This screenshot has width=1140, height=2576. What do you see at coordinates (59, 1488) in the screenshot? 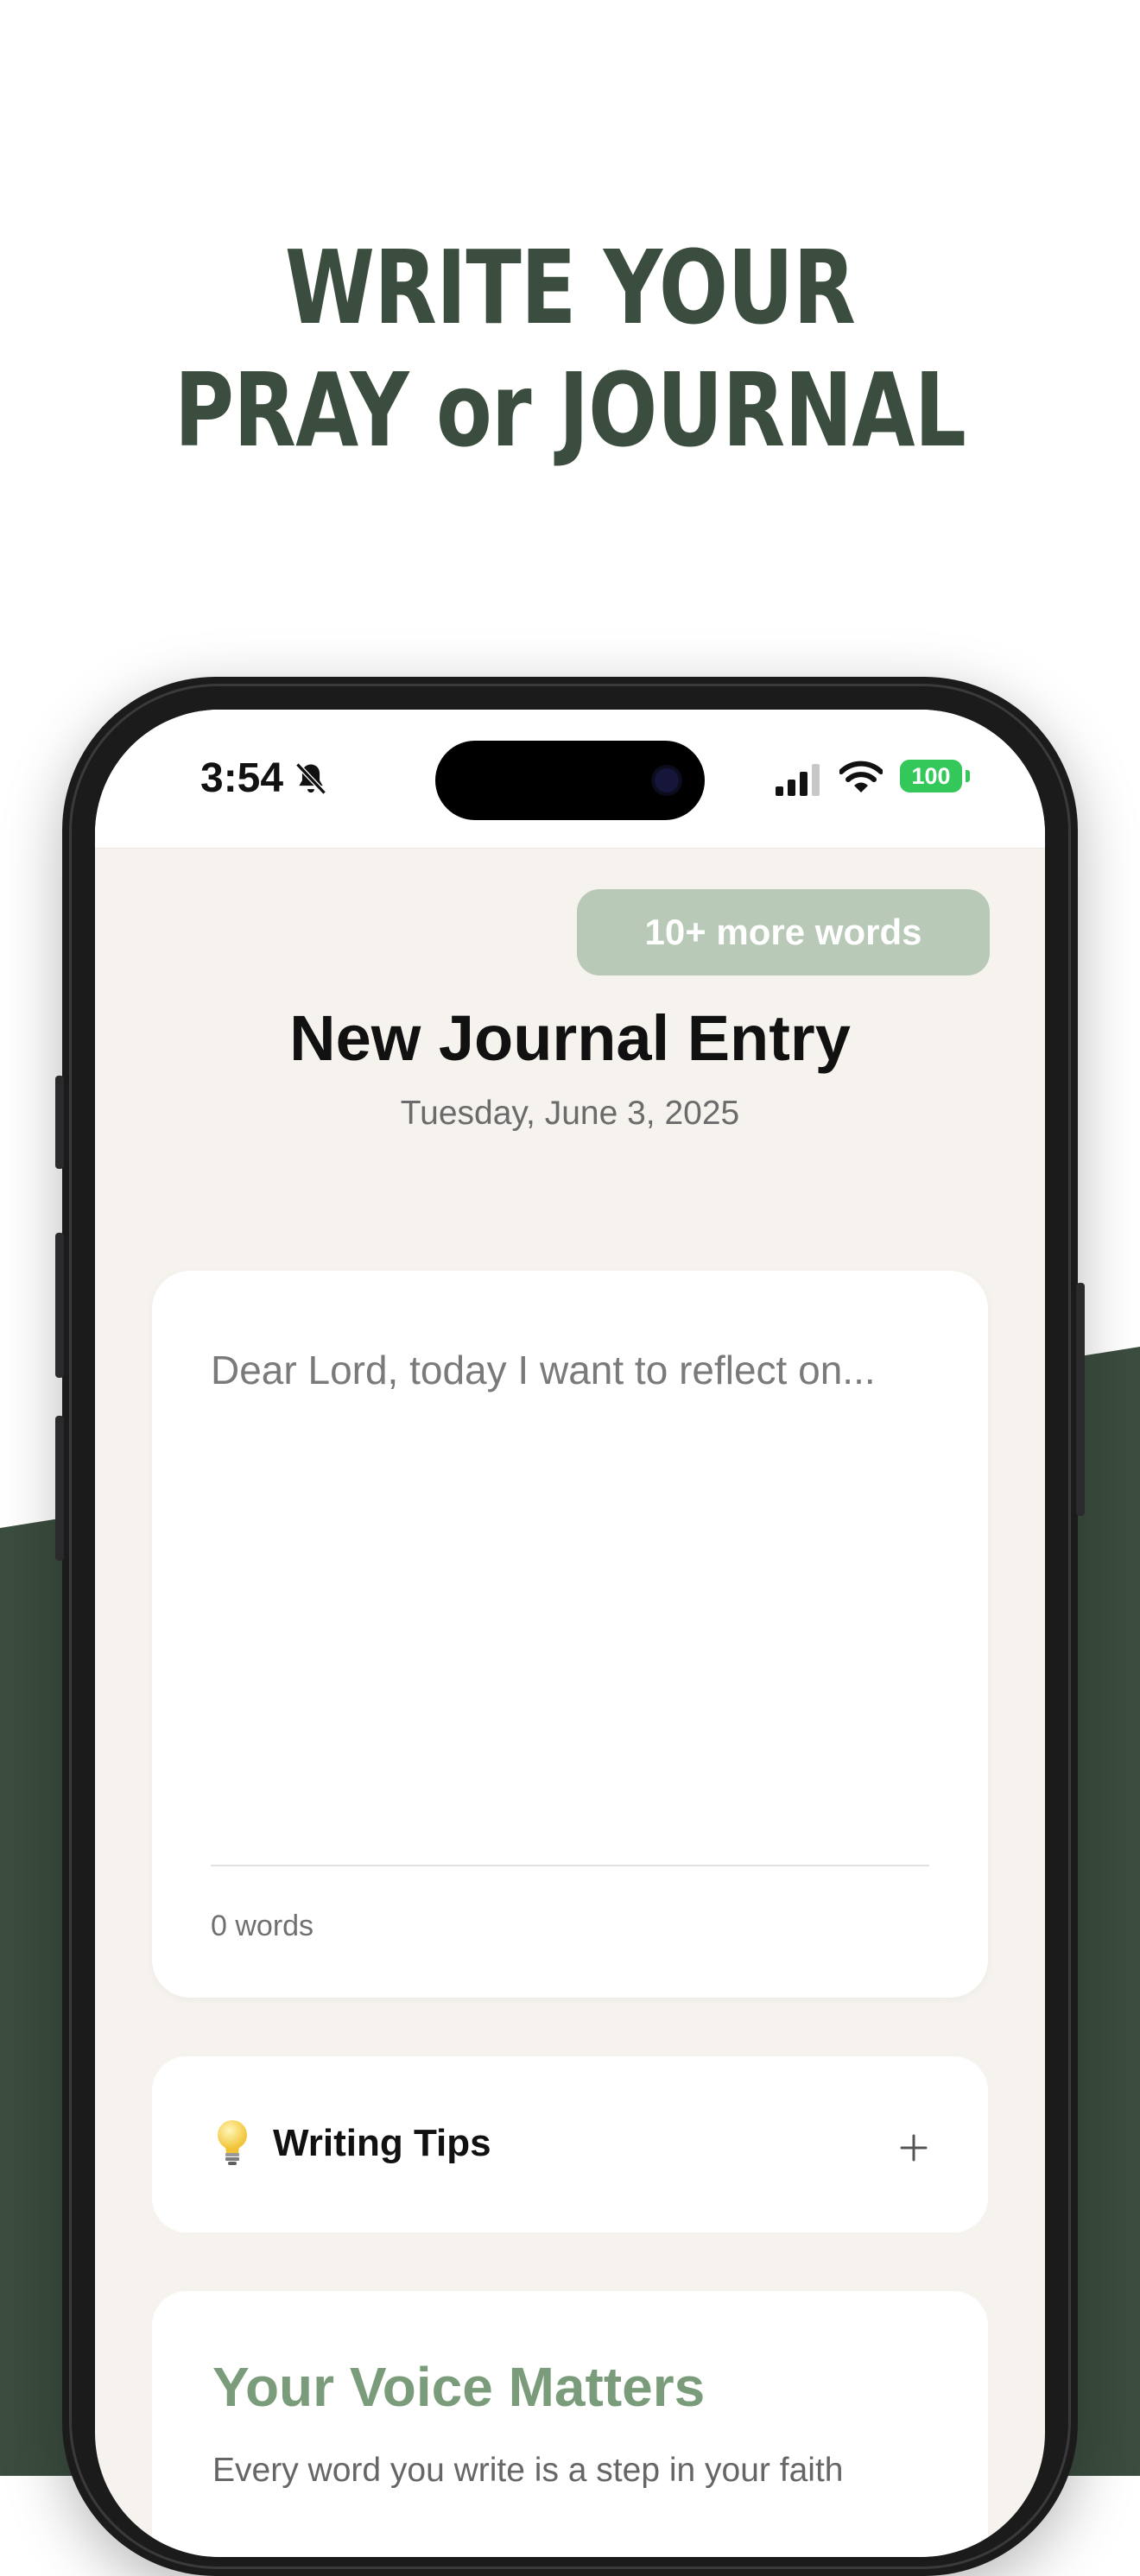
I see `volume-down-button` at bounding box center [59, 1488].